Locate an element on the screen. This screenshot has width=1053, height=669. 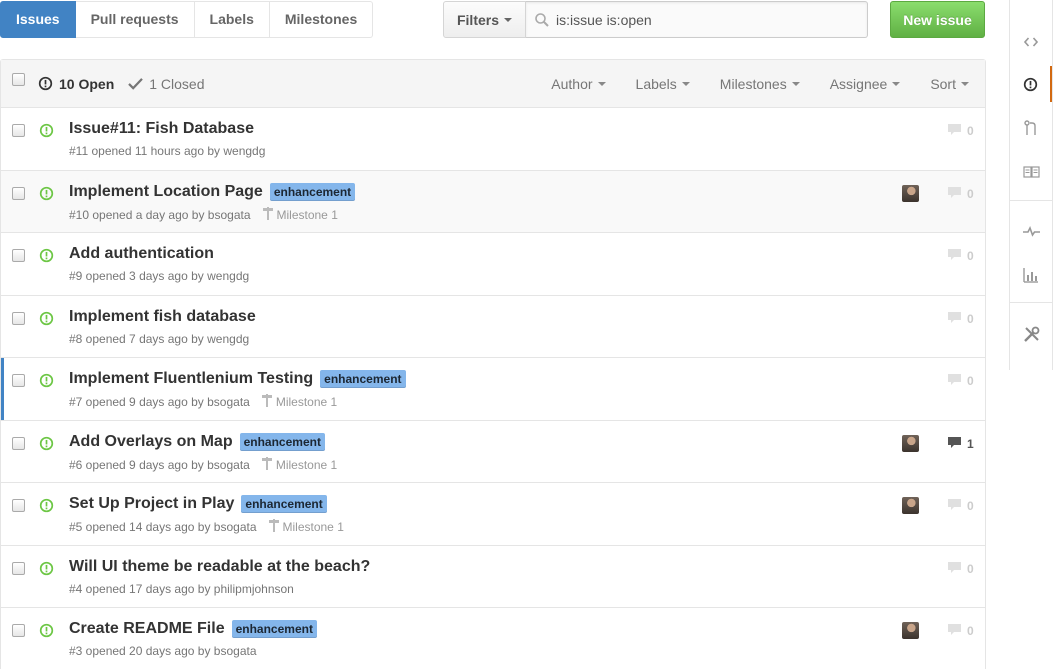
closed-issues-link: 1 Closed is located at coordinates (166, 84).